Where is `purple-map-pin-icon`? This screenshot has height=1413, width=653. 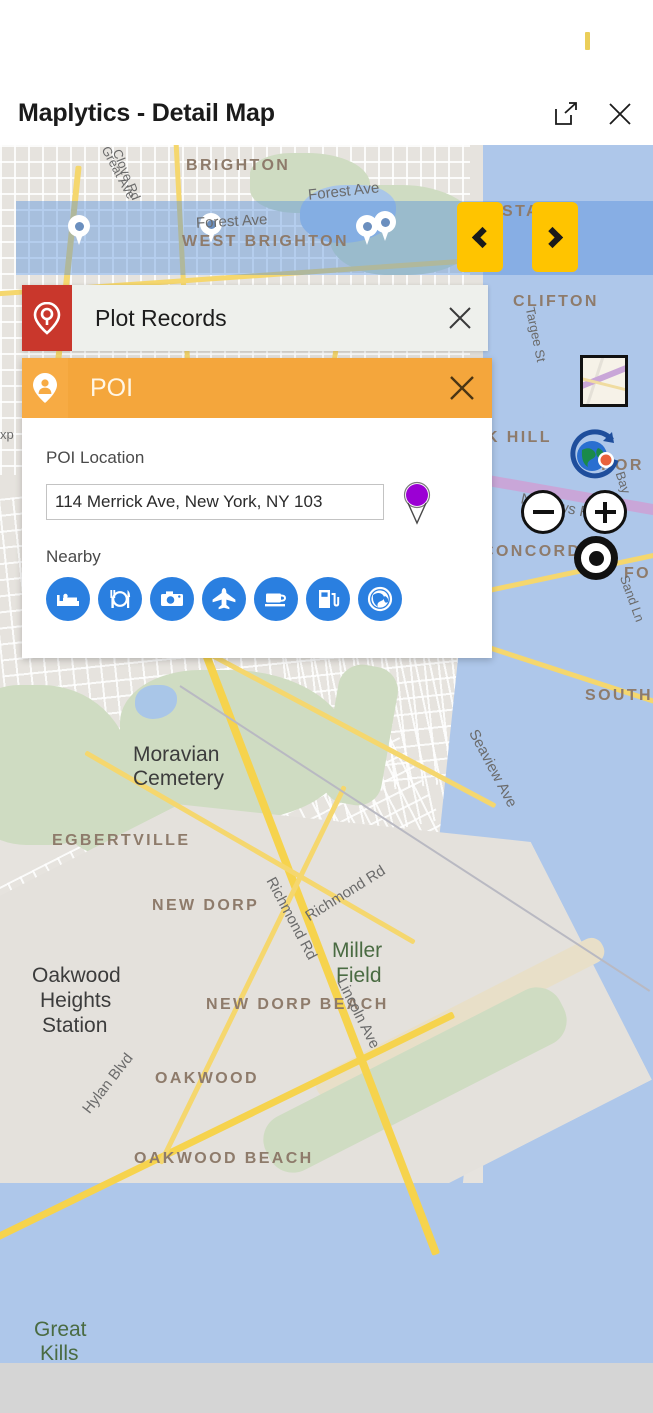 purple-map-pin-icon is located at coordinates (417, 503).